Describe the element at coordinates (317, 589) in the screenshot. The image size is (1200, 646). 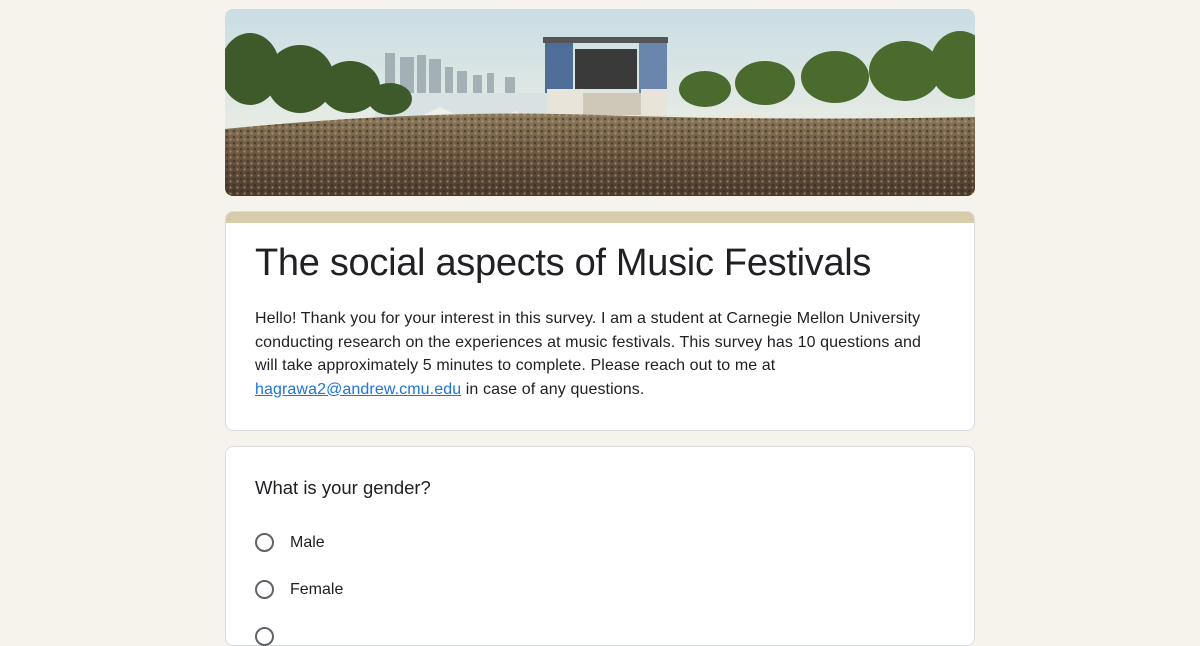
I see `option-label: Female` at that location.